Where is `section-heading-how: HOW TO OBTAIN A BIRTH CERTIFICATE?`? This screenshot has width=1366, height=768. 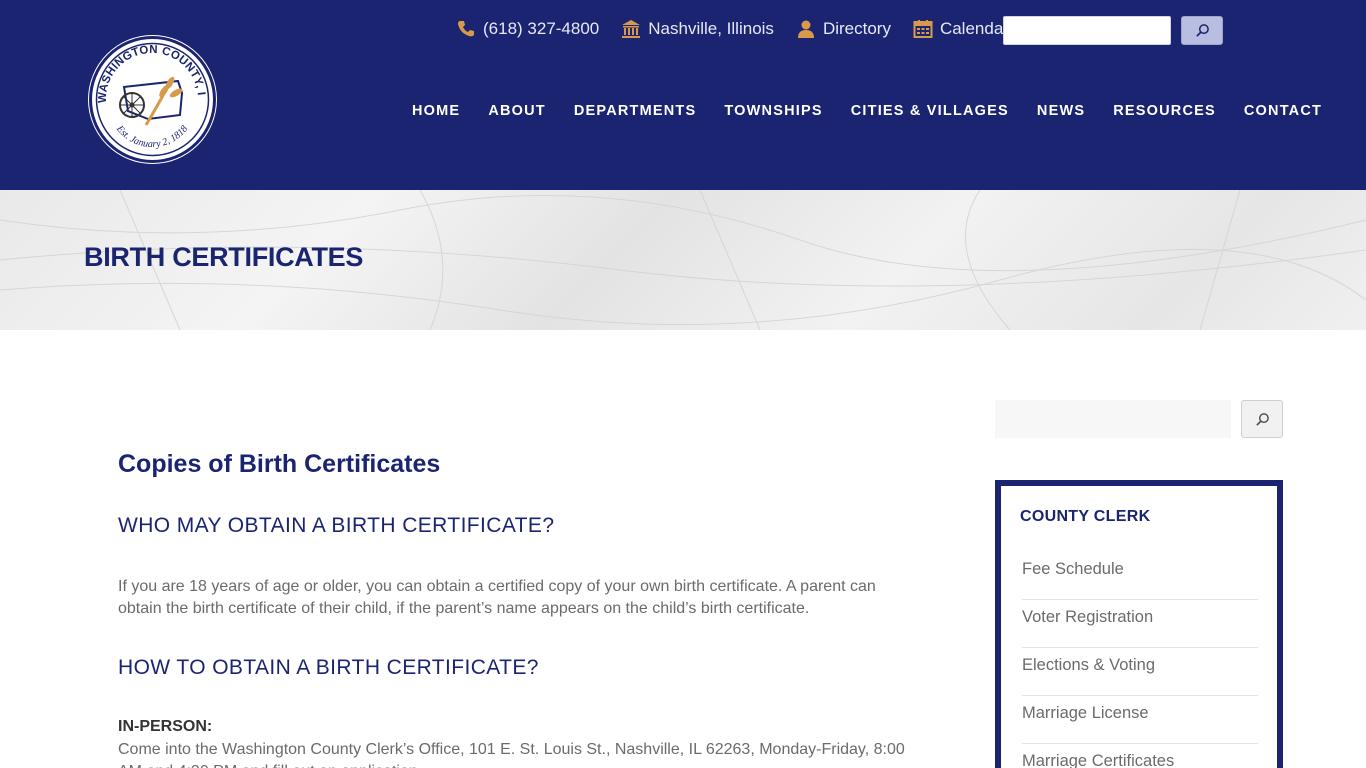
section-heading-how: HOW TO OBTAIN A BIRTH CERTIFICATE? is located at coordinates (328, 667).